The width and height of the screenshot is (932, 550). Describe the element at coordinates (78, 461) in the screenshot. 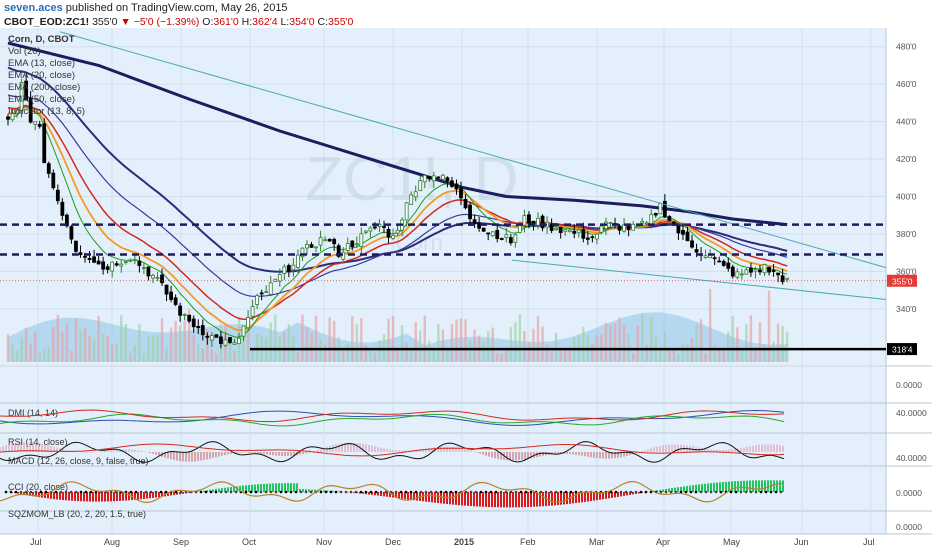

I see `macd-pane-label: MACD (12, 26, close, 9, false, true)` at that location.